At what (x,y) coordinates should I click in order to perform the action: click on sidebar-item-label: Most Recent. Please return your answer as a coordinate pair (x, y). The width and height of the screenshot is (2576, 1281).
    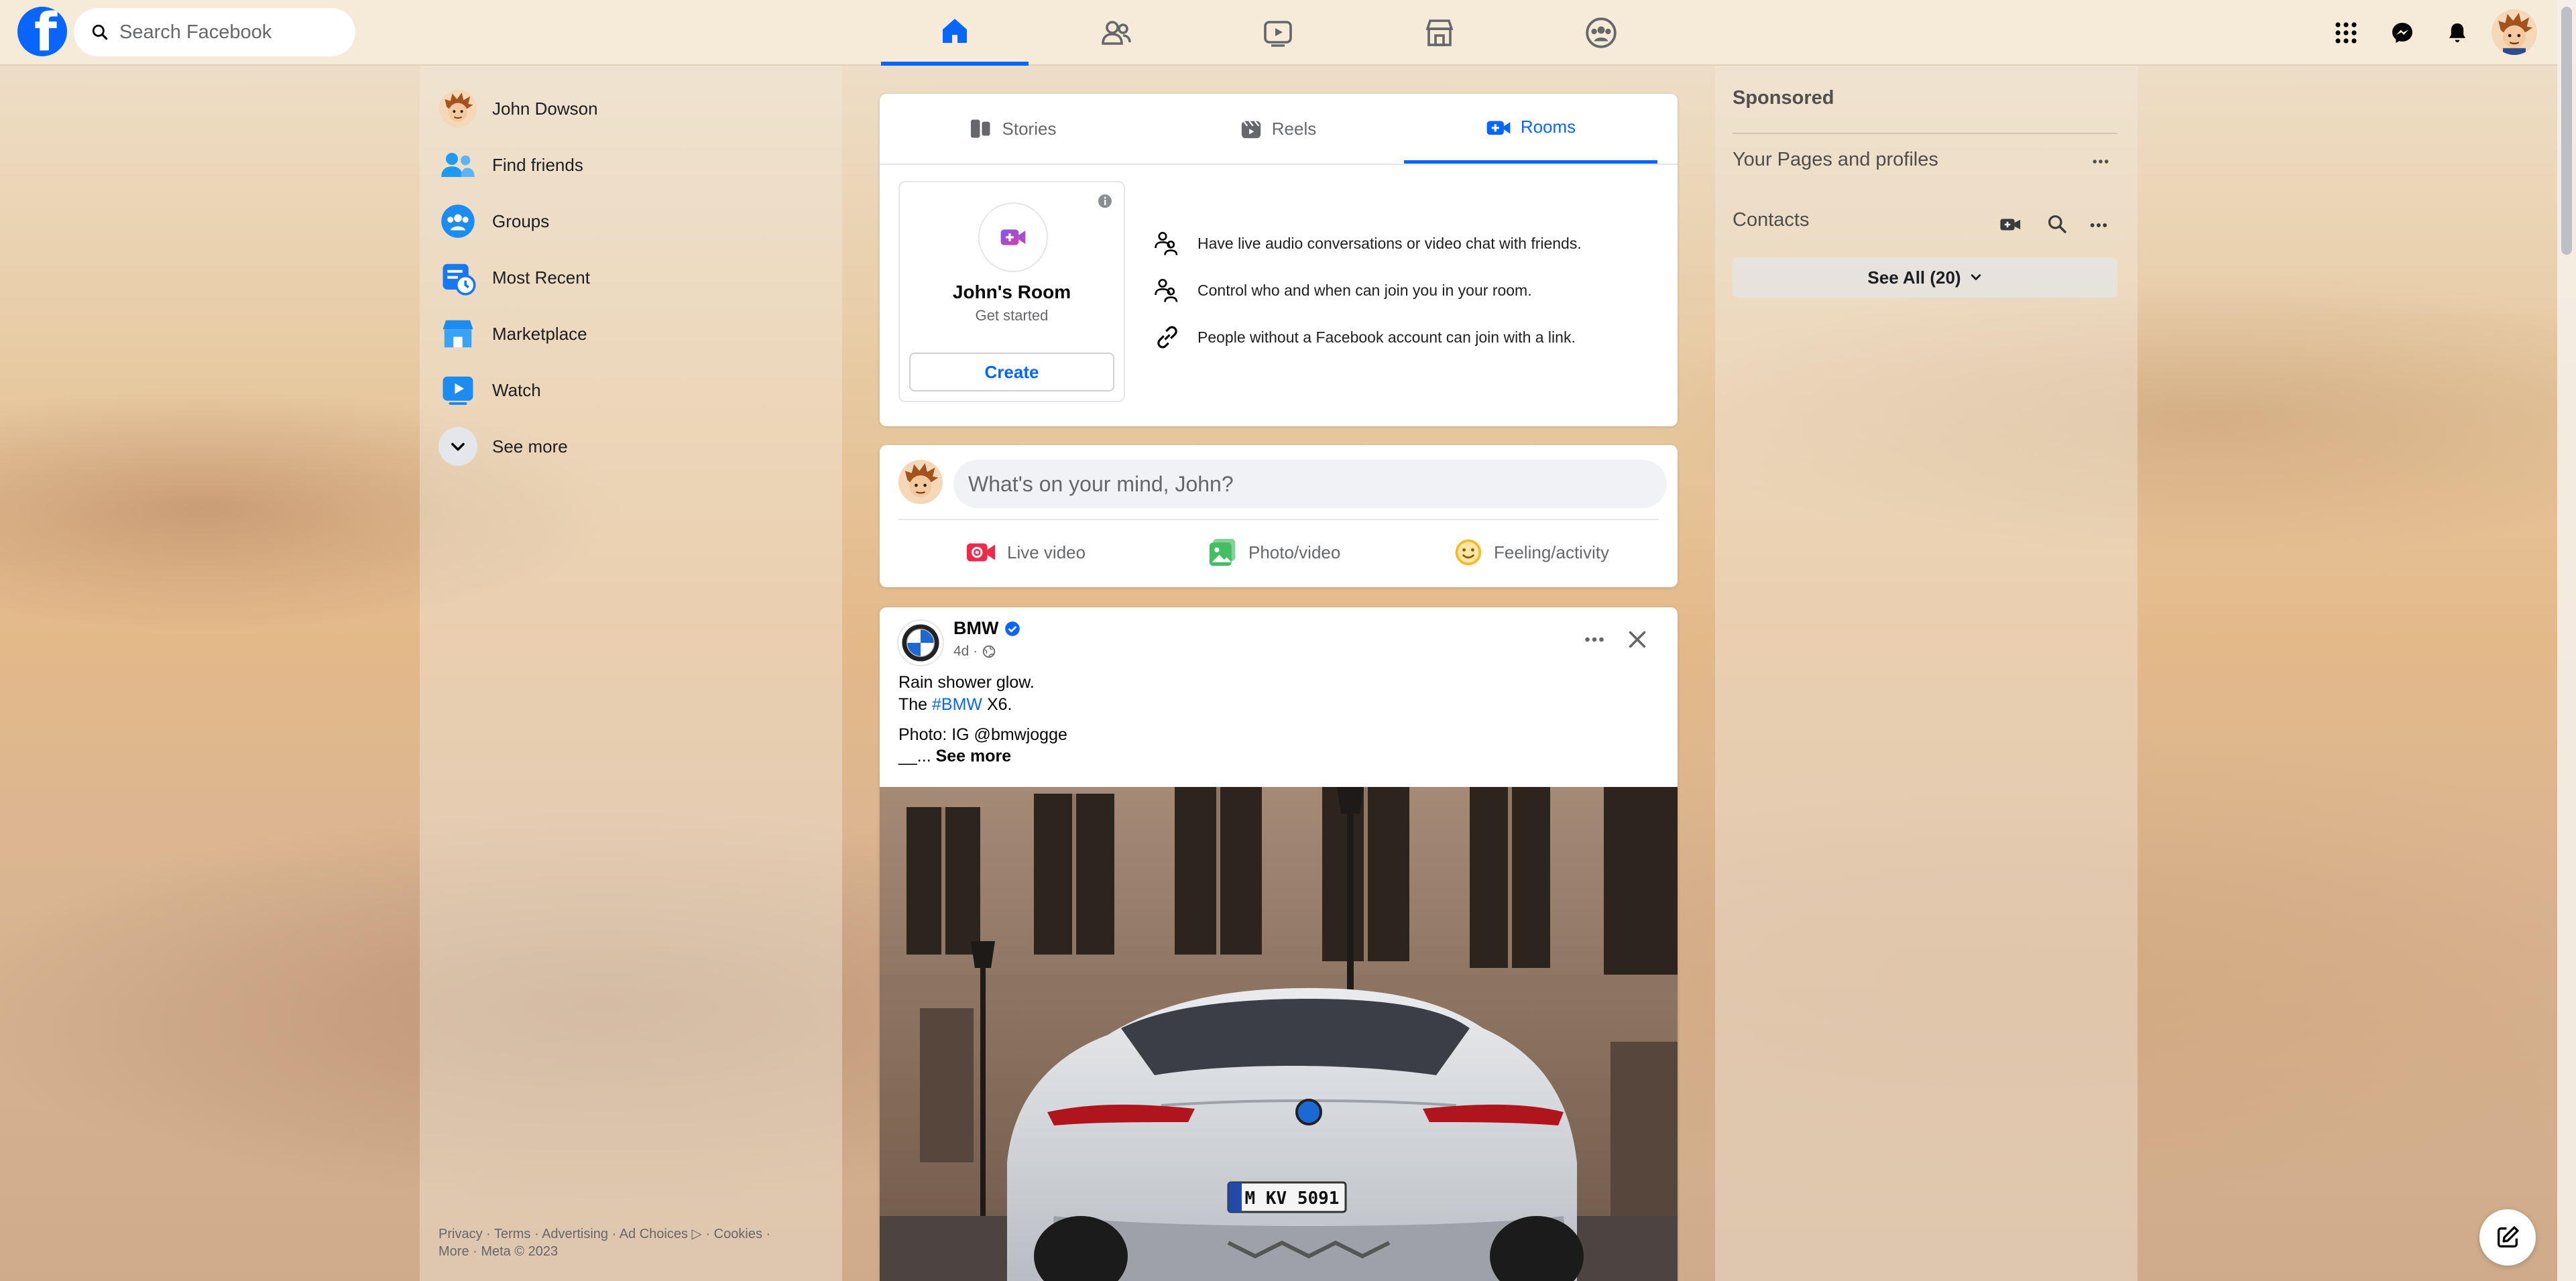
    Looking at the image, I should click on (541, 277).